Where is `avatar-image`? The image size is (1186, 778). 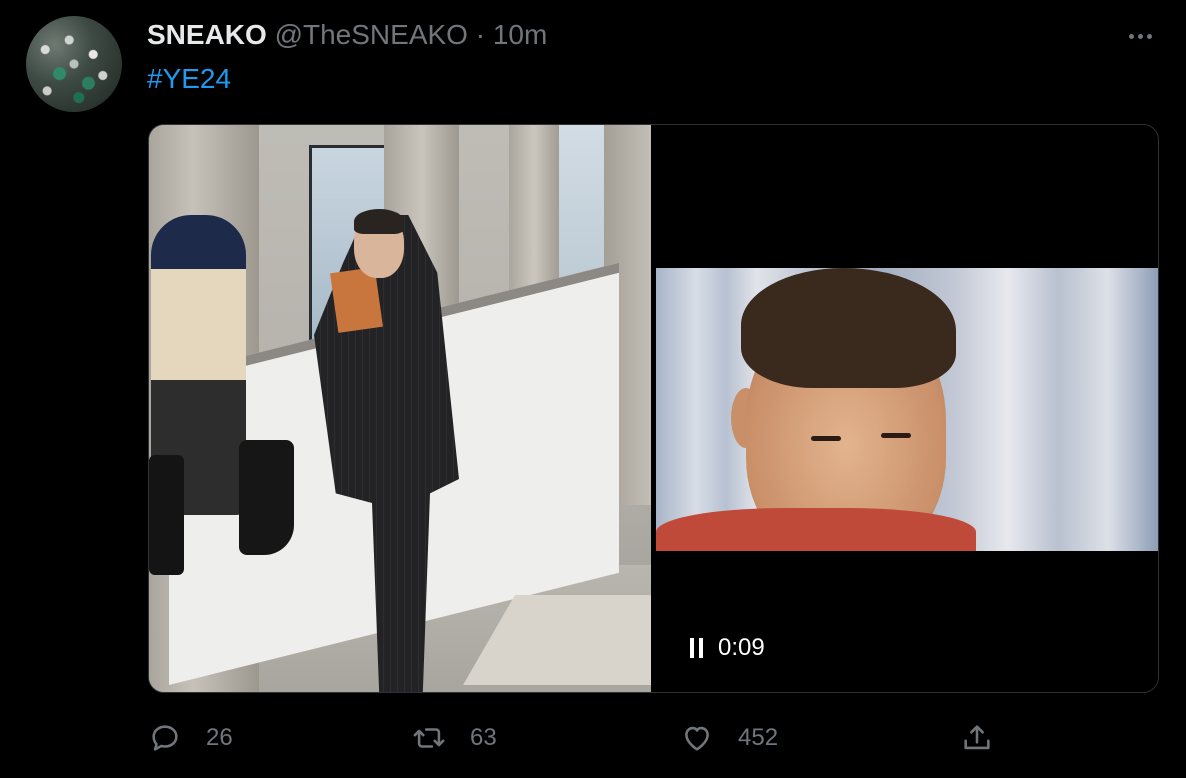 avatar-image is located at coordinates (74, 64).